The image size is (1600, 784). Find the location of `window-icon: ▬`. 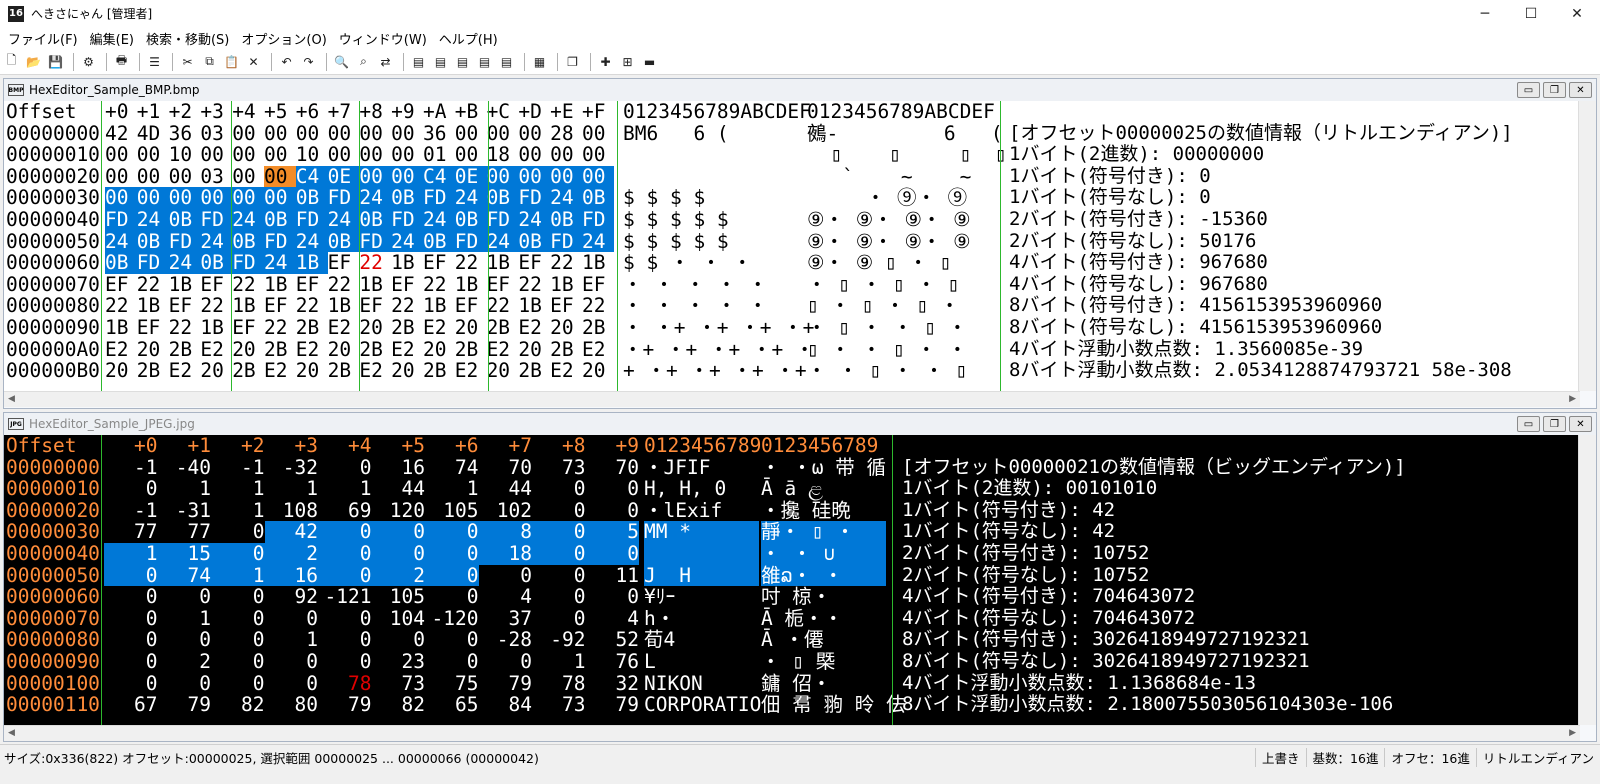

window-icon: ▬ is located at coordinates (649, 61).